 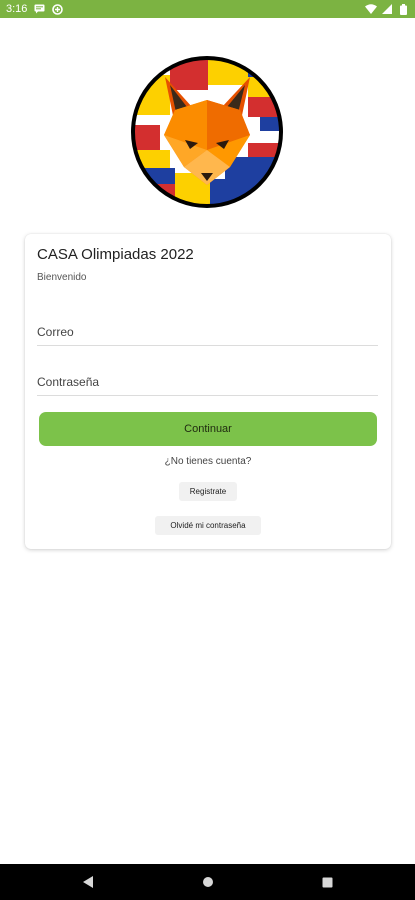 I want to click on signal-icon, so click(x=387, y=9).